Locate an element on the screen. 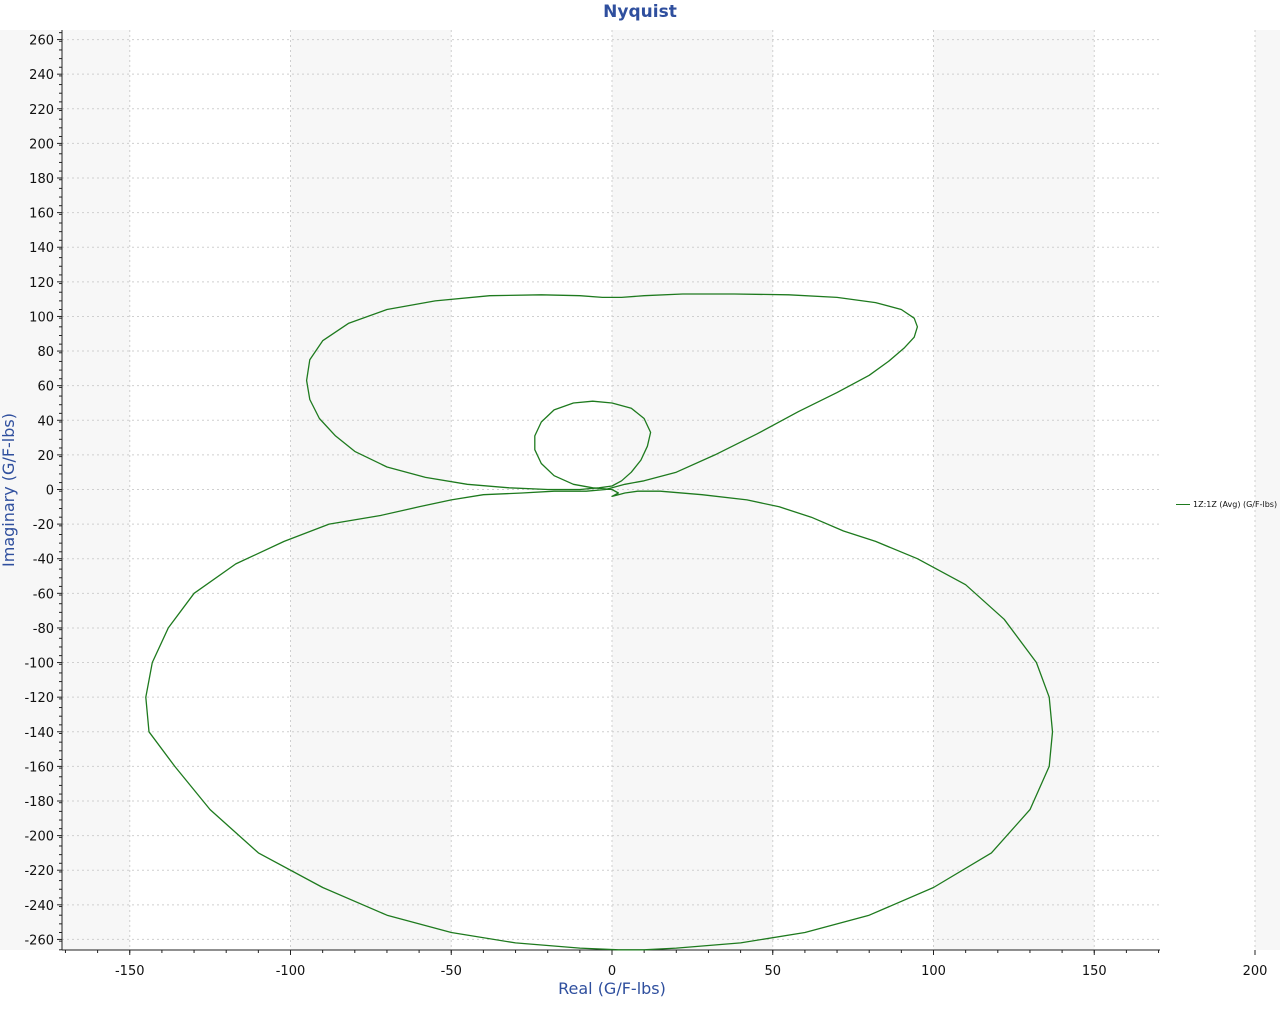 This screenshot has width=1280, height=1011. y-tick-label: 200 is located at coordinates (41, 144).